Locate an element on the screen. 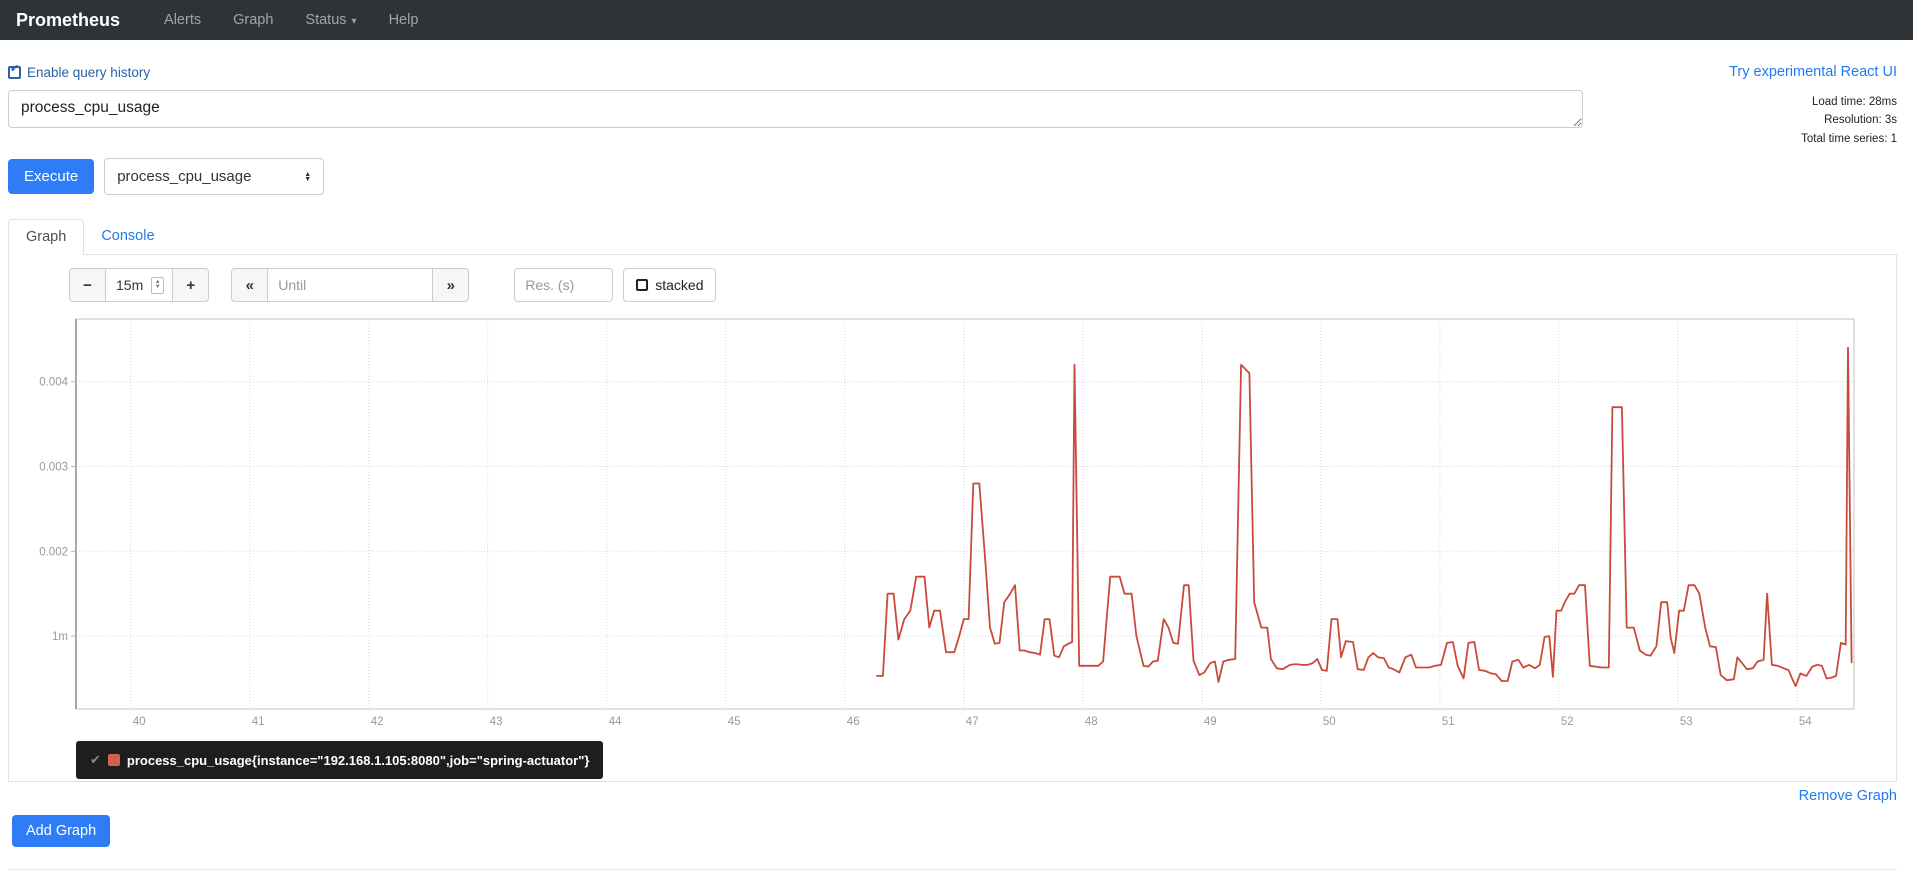 The width and height of the screenshot is (1913, 870). navbar: Prometheus Alerts Graph Status ▾ Help is located at coordinates (956, 20).